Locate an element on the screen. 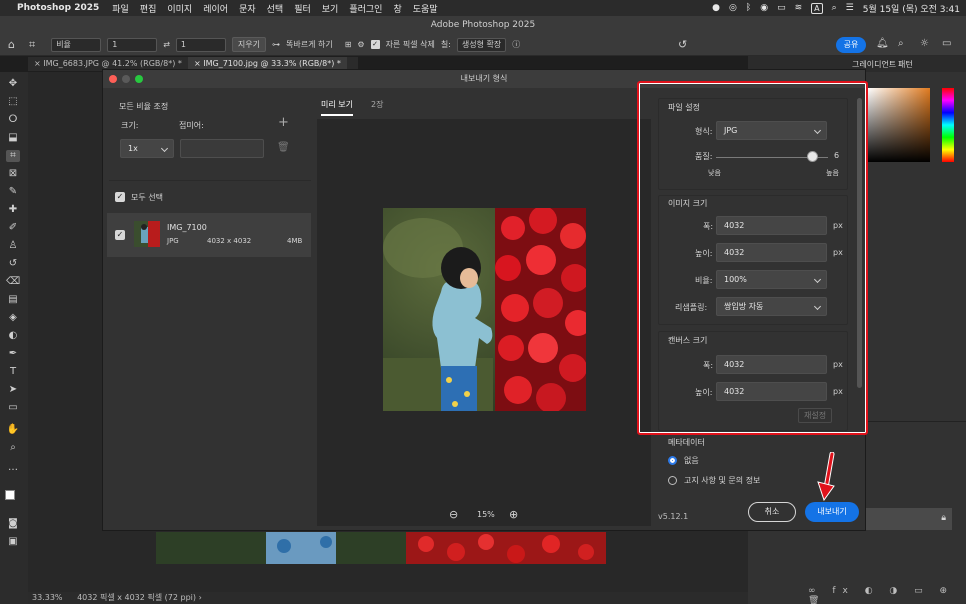  control-center-icon: ☰ is located at coordinates (850, 8).